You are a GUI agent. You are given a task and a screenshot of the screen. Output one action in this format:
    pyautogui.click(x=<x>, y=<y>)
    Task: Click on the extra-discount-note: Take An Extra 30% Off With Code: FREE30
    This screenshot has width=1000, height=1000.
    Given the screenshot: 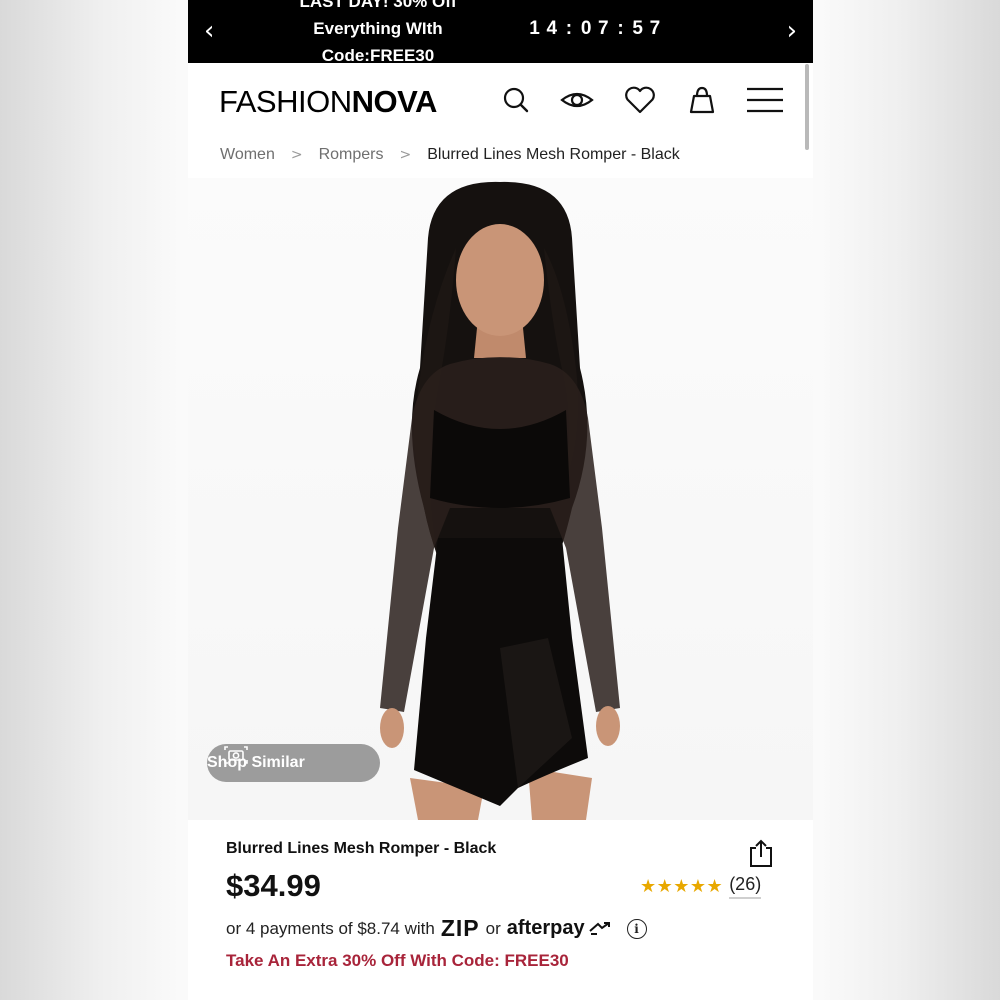 What is the action you would take?
    pyautogui.click(x=397, y=960)
    